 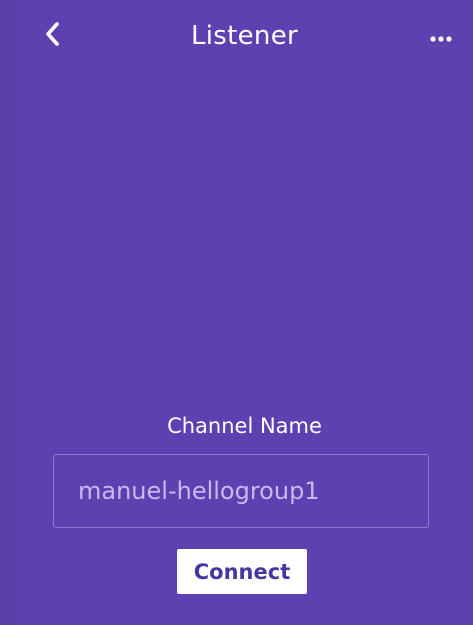 What do you see at coordinates (242, 571) in the screenshot?
I see `connect-button: Connect` at bounding box center [242, 571].